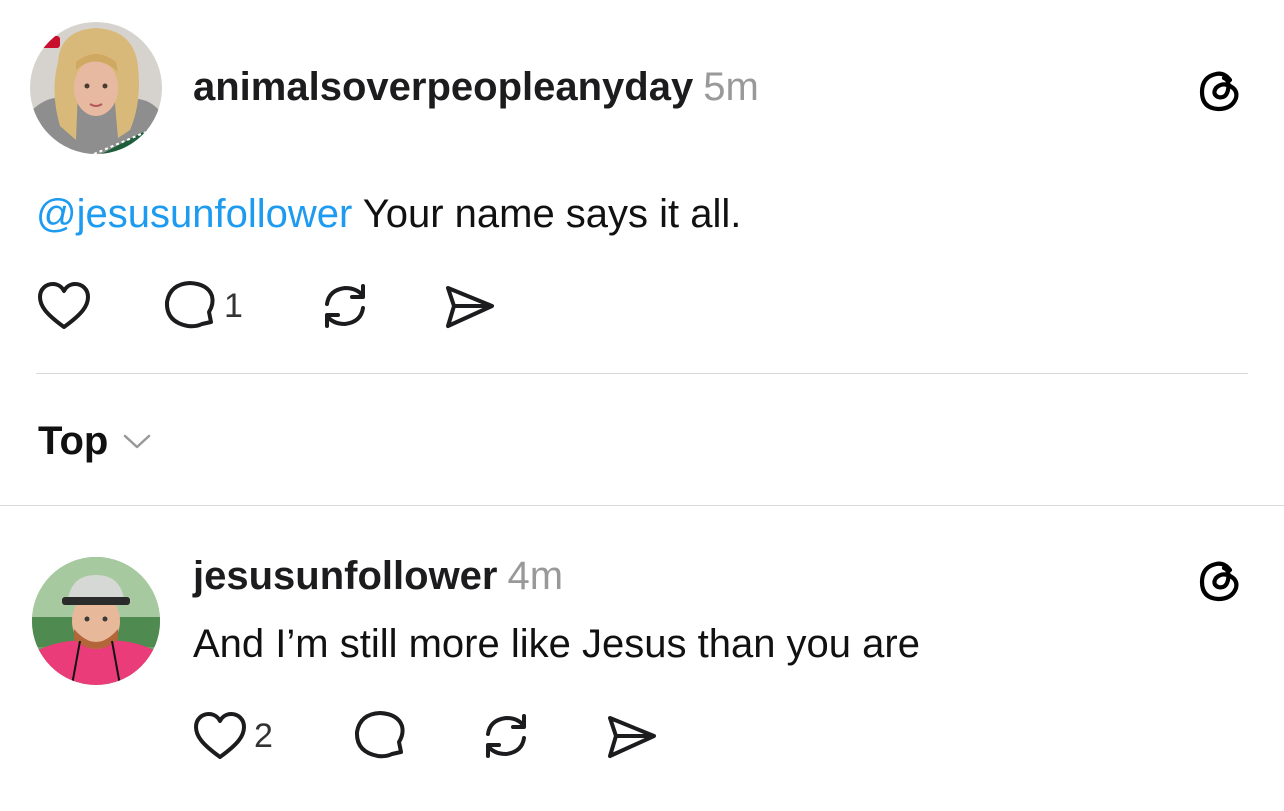  I want to click on reply-button: 1, so click(202, 306).